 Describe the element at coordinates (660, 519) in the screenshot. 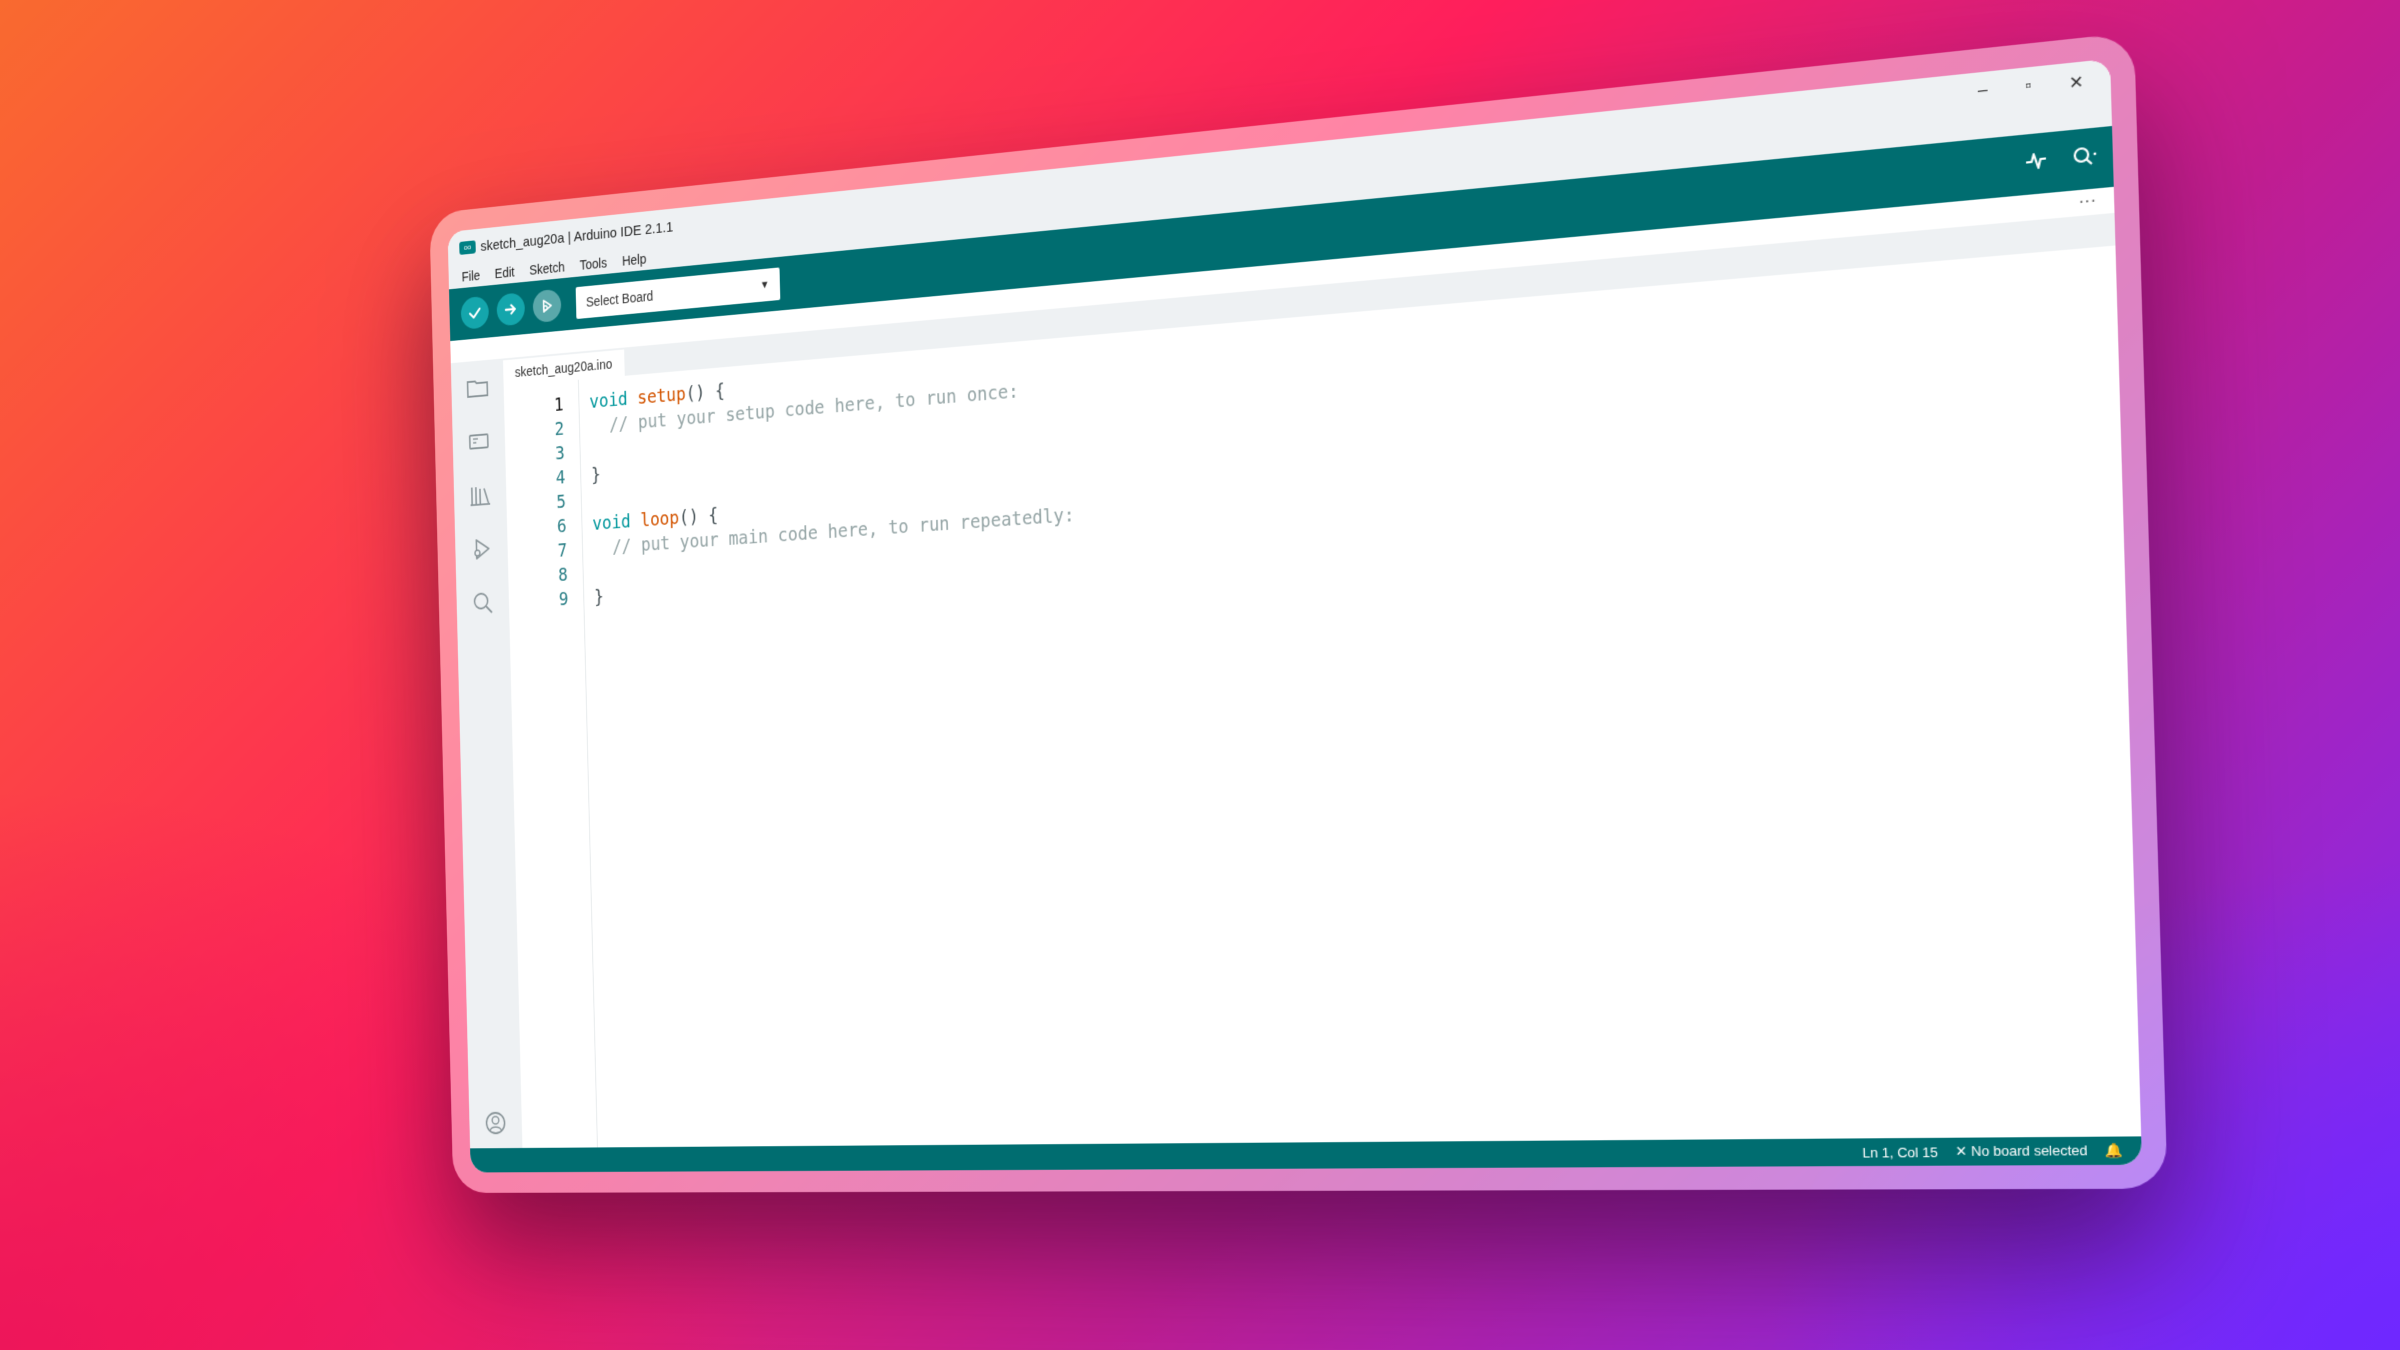

I see `function-name: loop` at that location.